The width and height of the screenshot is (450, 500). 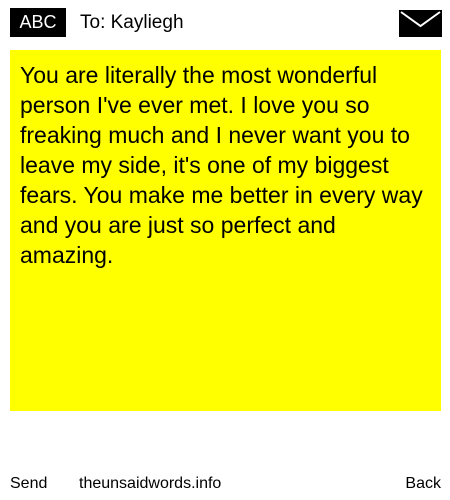 I want to click on footer: Send theunsaidwords.info Back, so click(x=225, y=484).